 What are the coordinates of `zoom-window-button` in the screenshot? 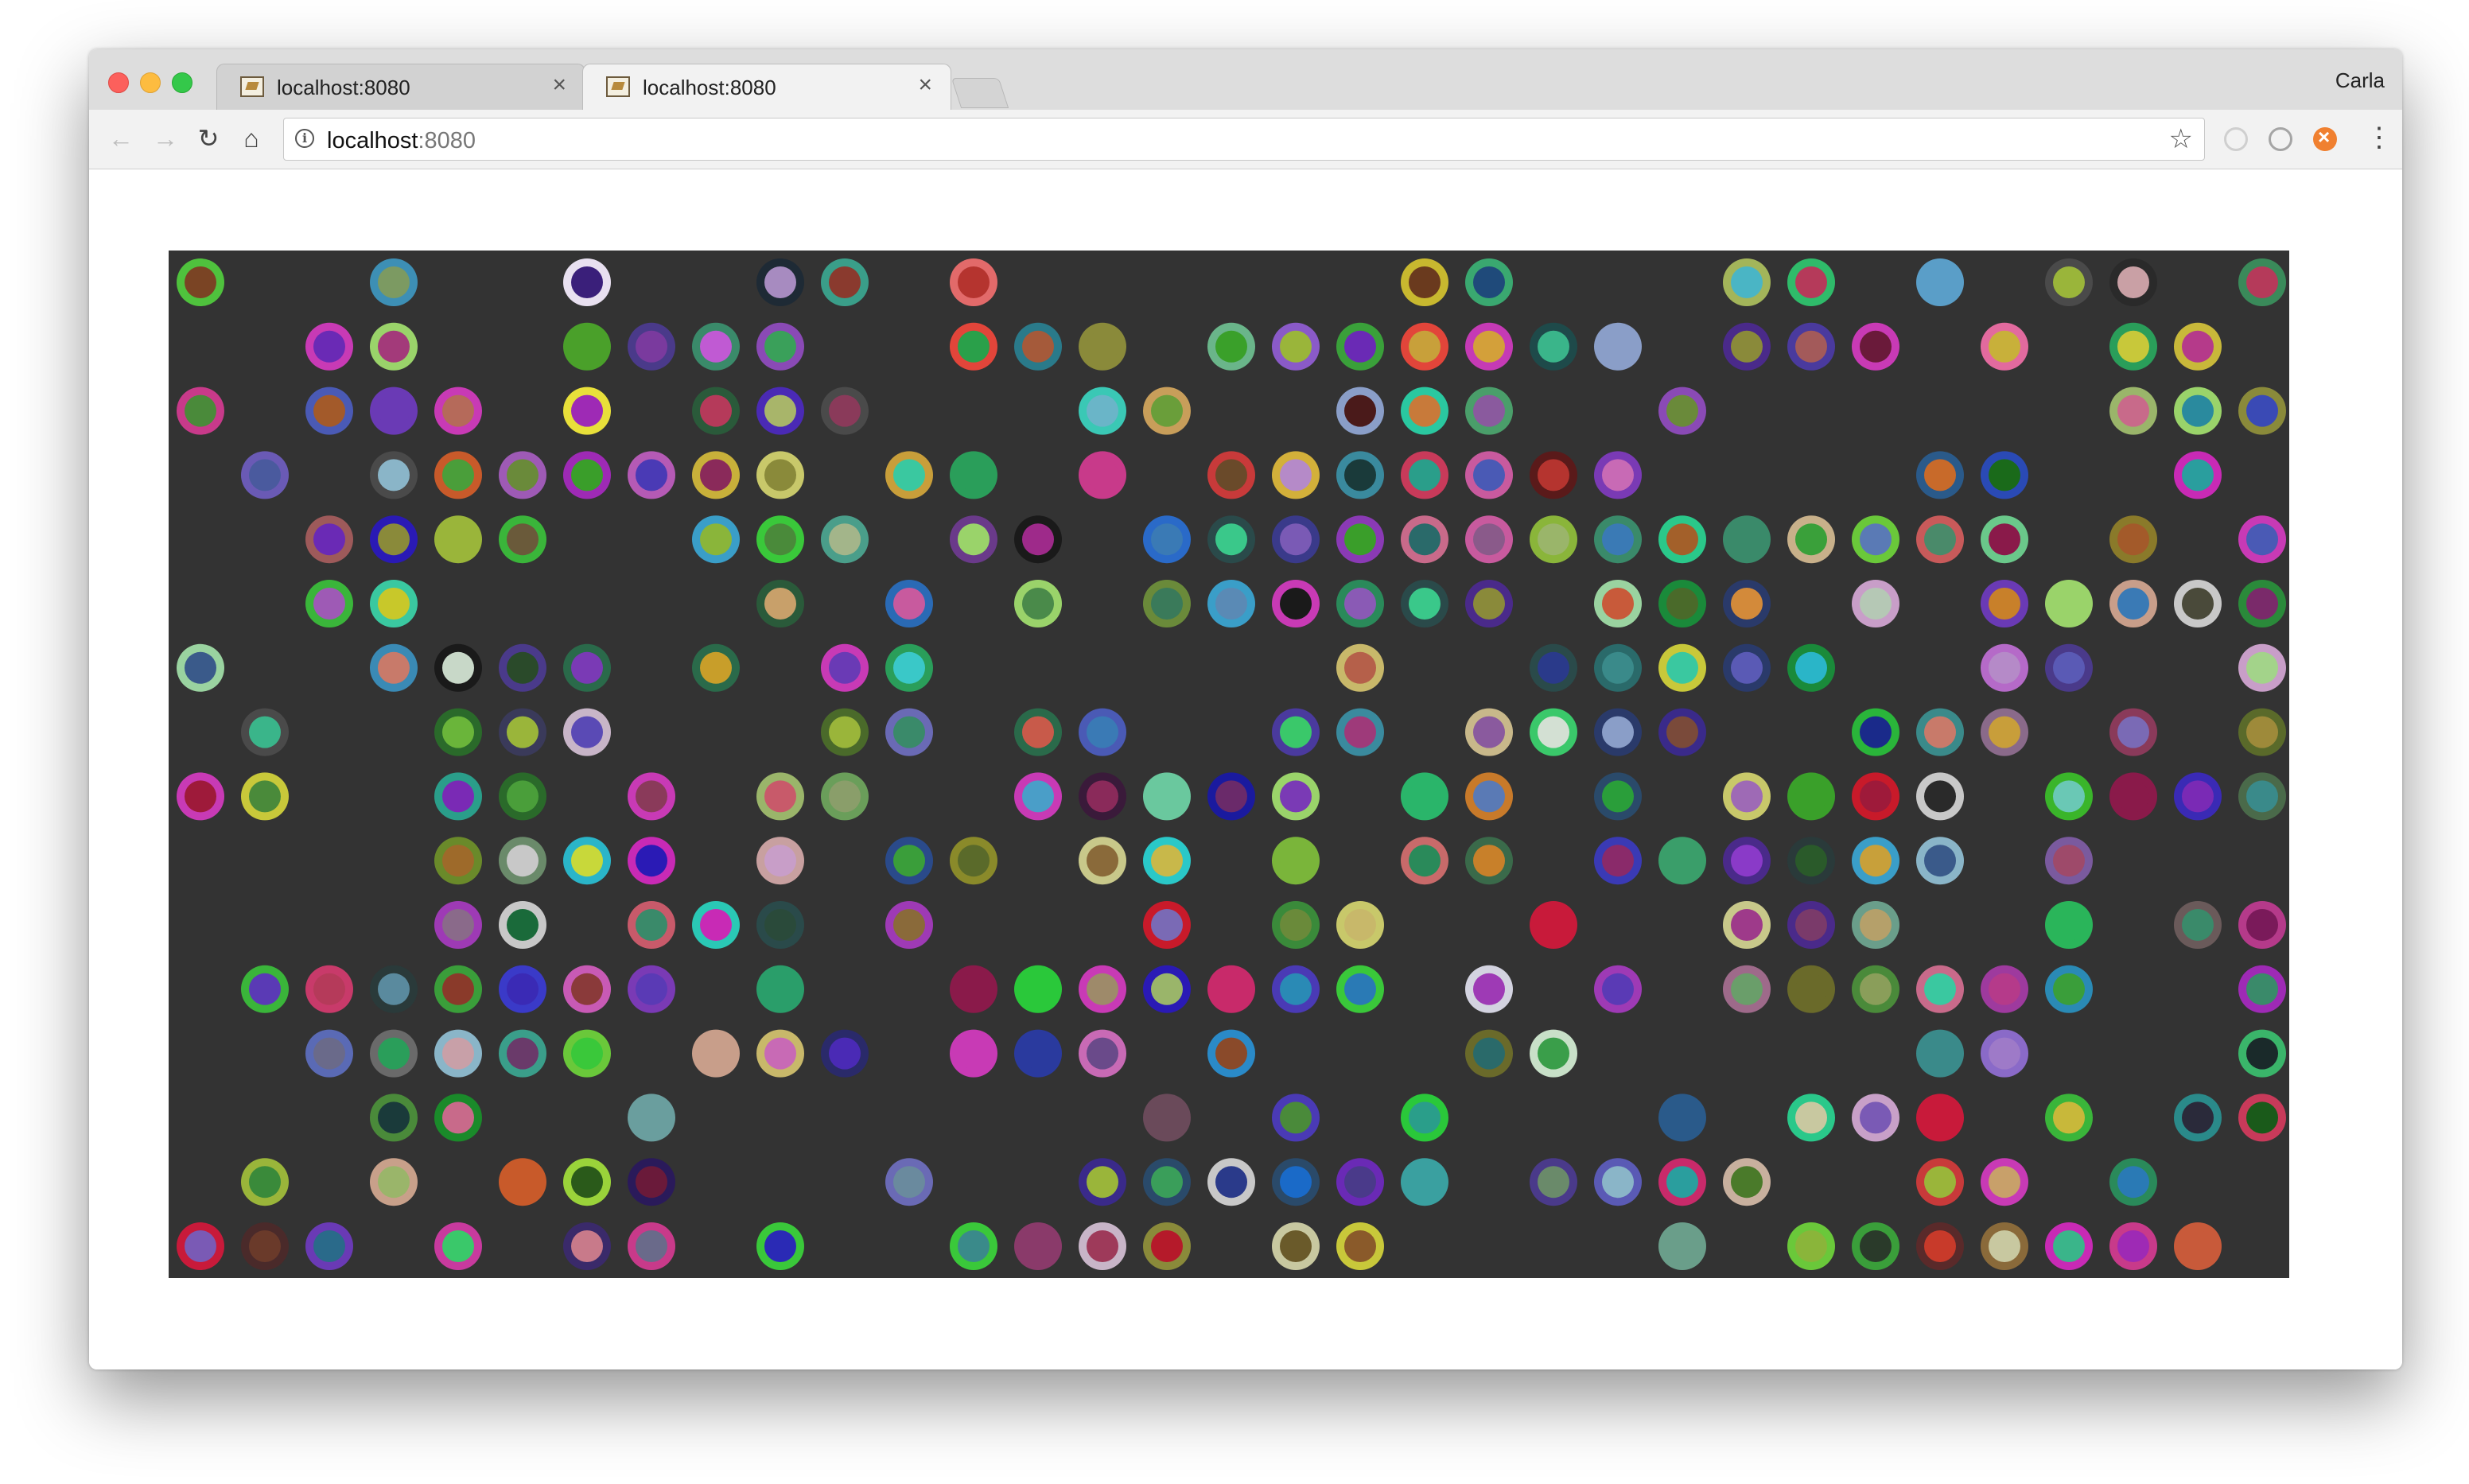 It's located at (182, 82).